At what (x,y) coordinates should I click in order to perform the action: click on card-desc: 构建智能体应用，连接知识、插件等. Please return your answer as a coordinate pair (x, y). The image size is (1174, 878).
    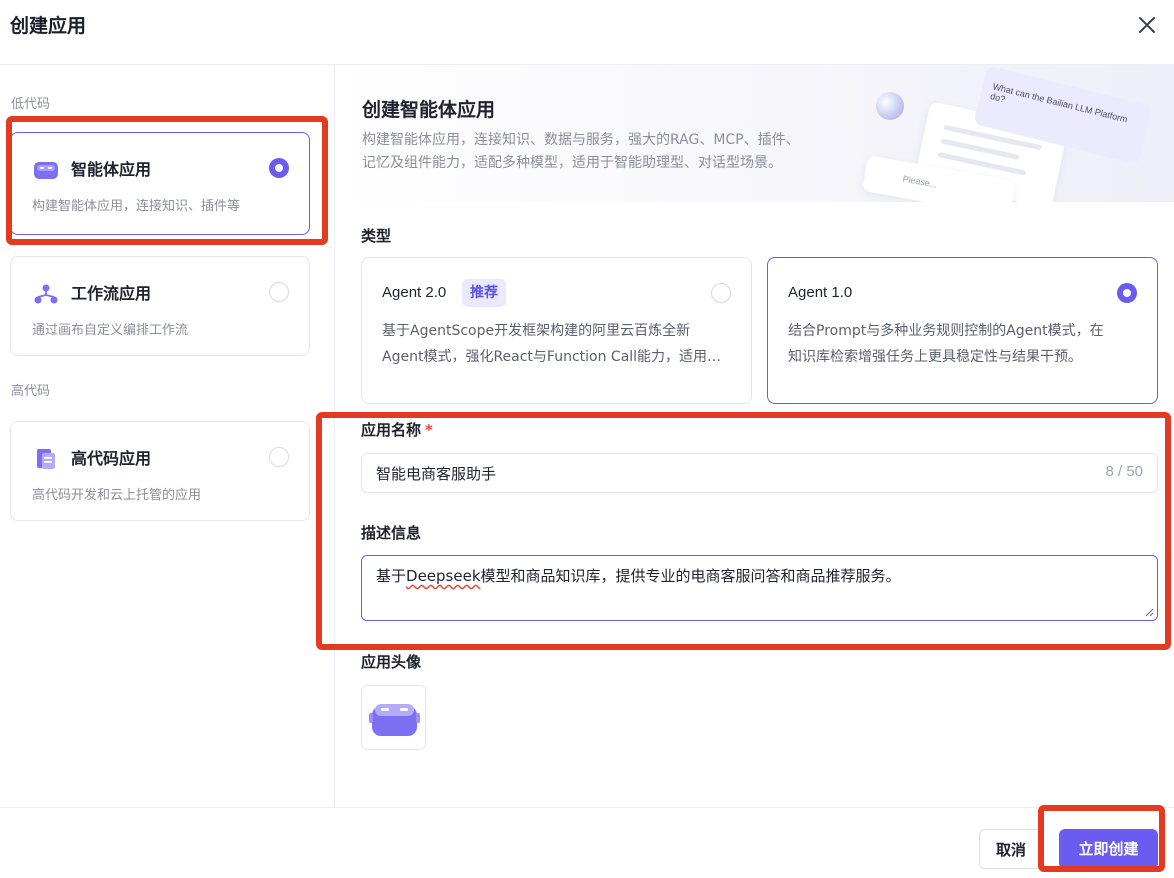
    Looking at the image, I should click on (136, 206).